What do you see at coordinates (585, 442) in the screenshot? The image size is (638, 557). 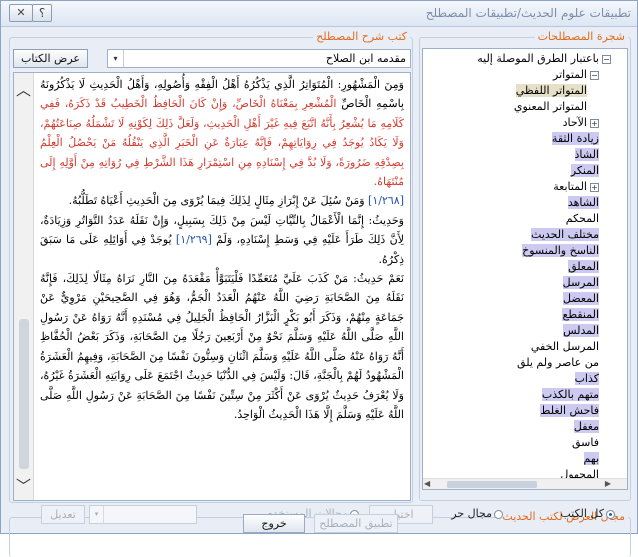 I see `tree-item-label: فاسق` at bounding box center [585, 442].